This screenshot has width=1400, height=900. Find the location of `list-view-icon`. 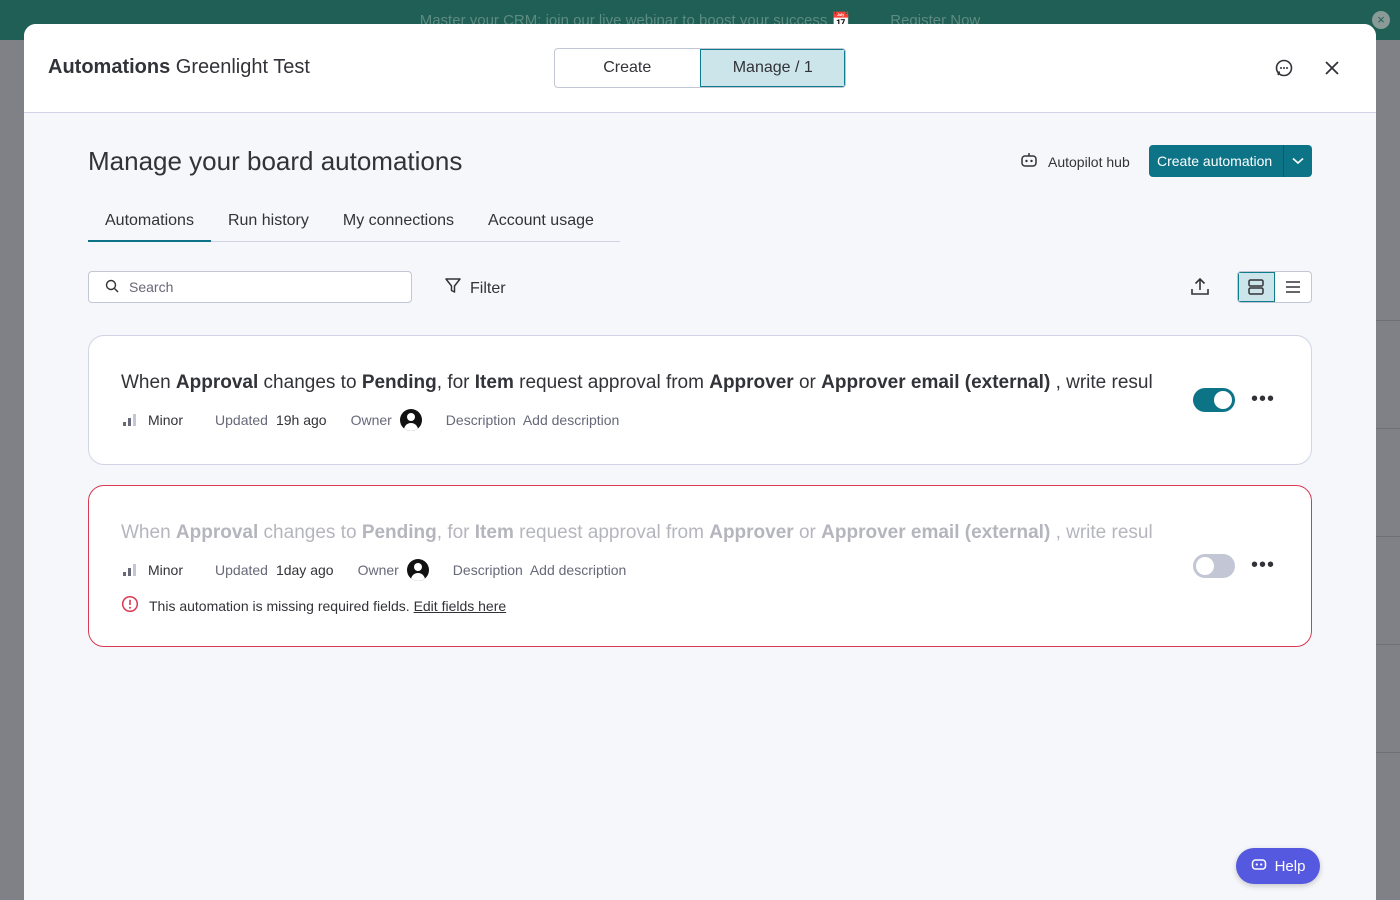

list-view-icon is located at coordinates (1293, 287).